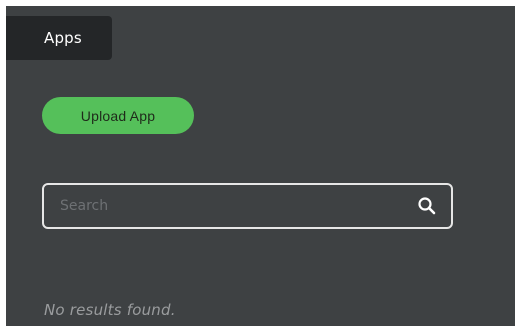  I want to click on search-box, so click(247, 206).